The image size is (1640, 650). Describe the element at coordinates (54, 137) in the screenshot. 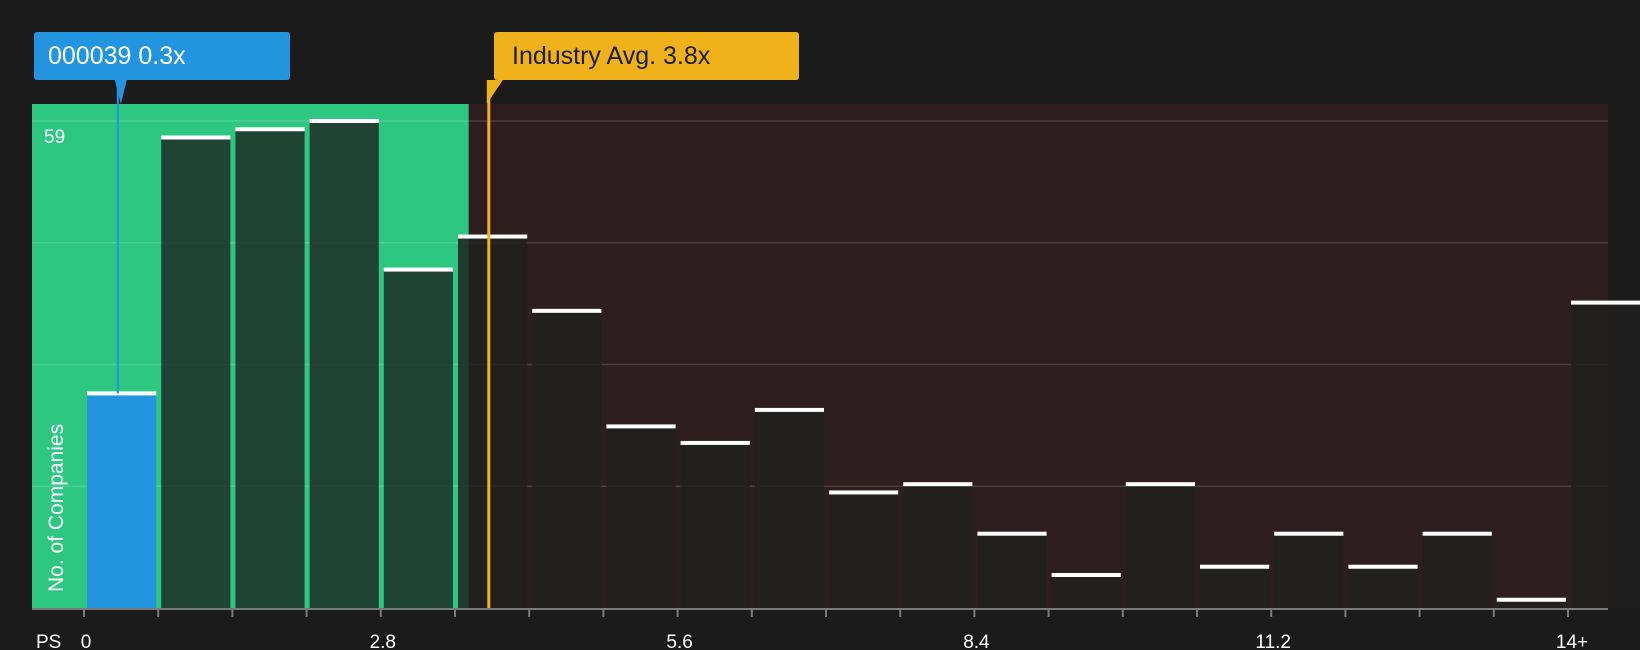

I see `y-axis-max-label: 59` at that location.